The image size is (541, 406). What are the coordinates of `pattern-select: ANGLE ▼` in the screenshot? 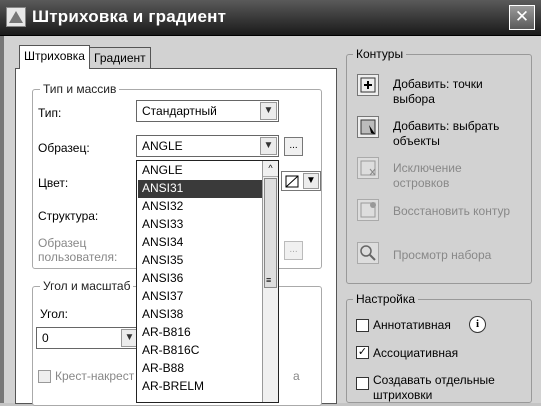 It's located at (207, 146).